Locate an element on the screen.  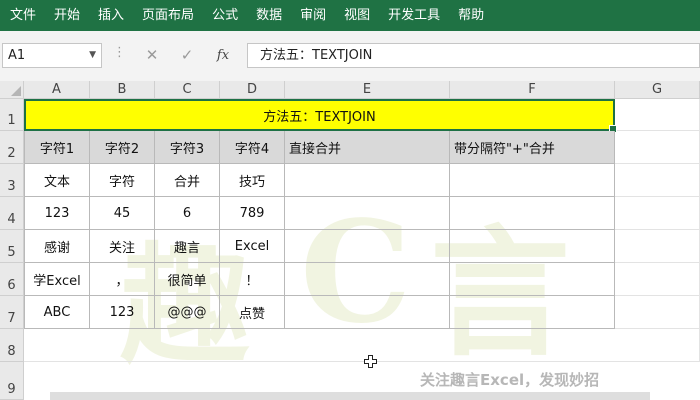
menu-help: 帮助 is located at coordinates (471, 15).